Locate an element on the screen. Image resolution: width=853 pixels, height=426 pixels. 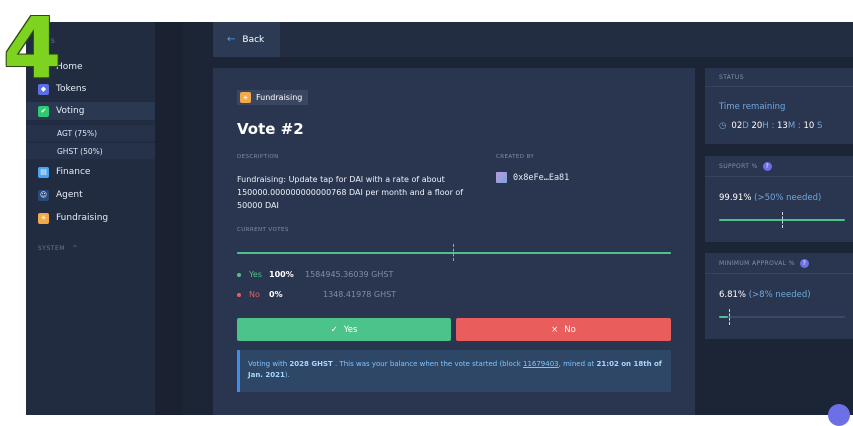
vote-yes-button: ✓ Yes is located at coordinates (344, 329).